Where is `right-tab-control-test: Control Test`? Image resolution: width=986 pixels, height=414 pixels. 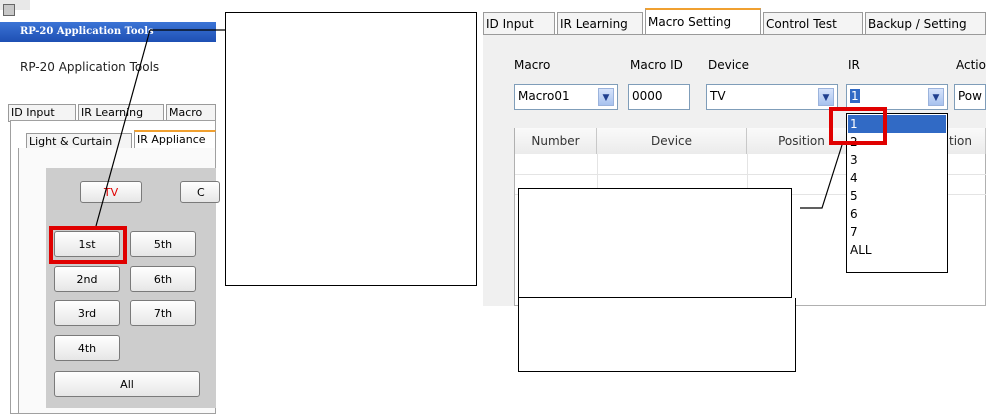
right-tab-control-test: Control Test is located at coordinates (813, 24).